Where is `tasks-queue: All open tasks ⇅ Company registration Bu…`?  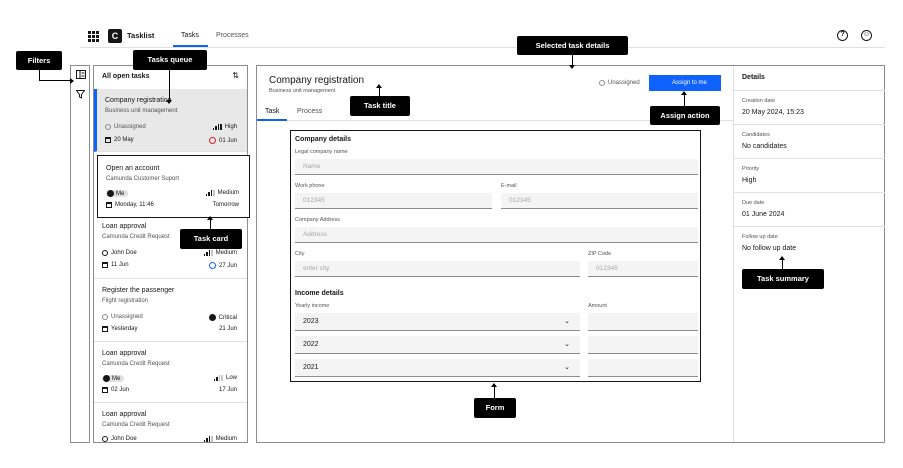 tasks-queue: All open tasks ⇅ Company registration Bu… is located at coordinates (170, 254).